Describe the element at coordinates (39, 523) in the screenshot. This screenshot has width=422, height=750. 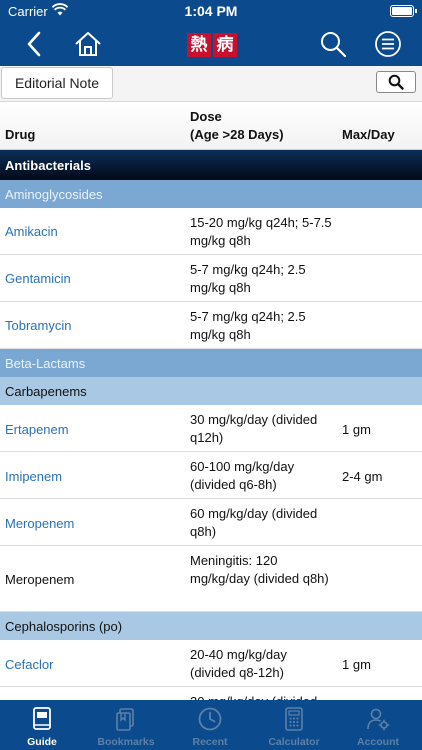
I see `drug-link: Meropenem` at that location.